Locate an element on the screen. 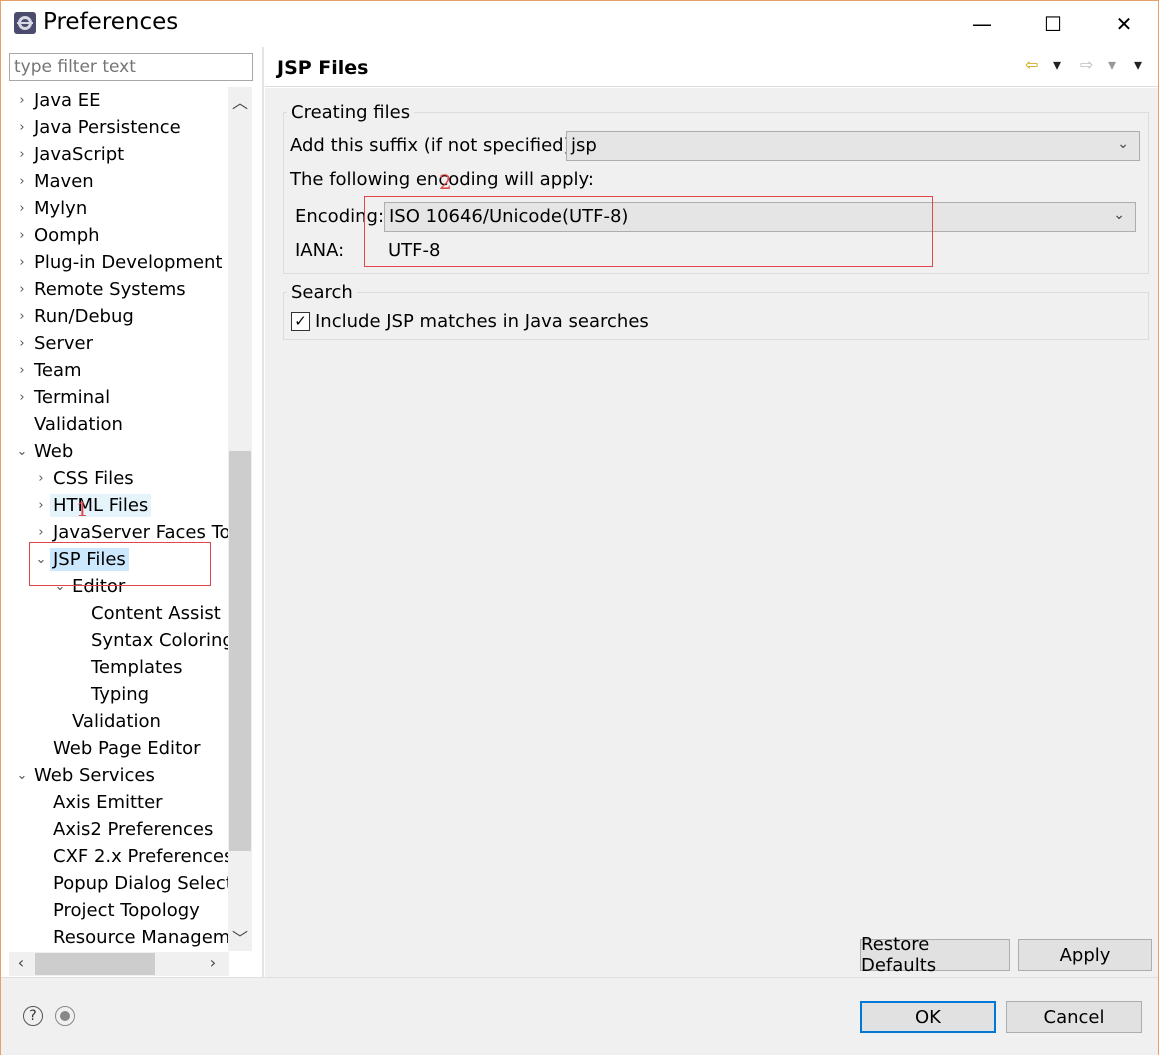  tree-item-team: › Team is located at coordinates (121, 370).